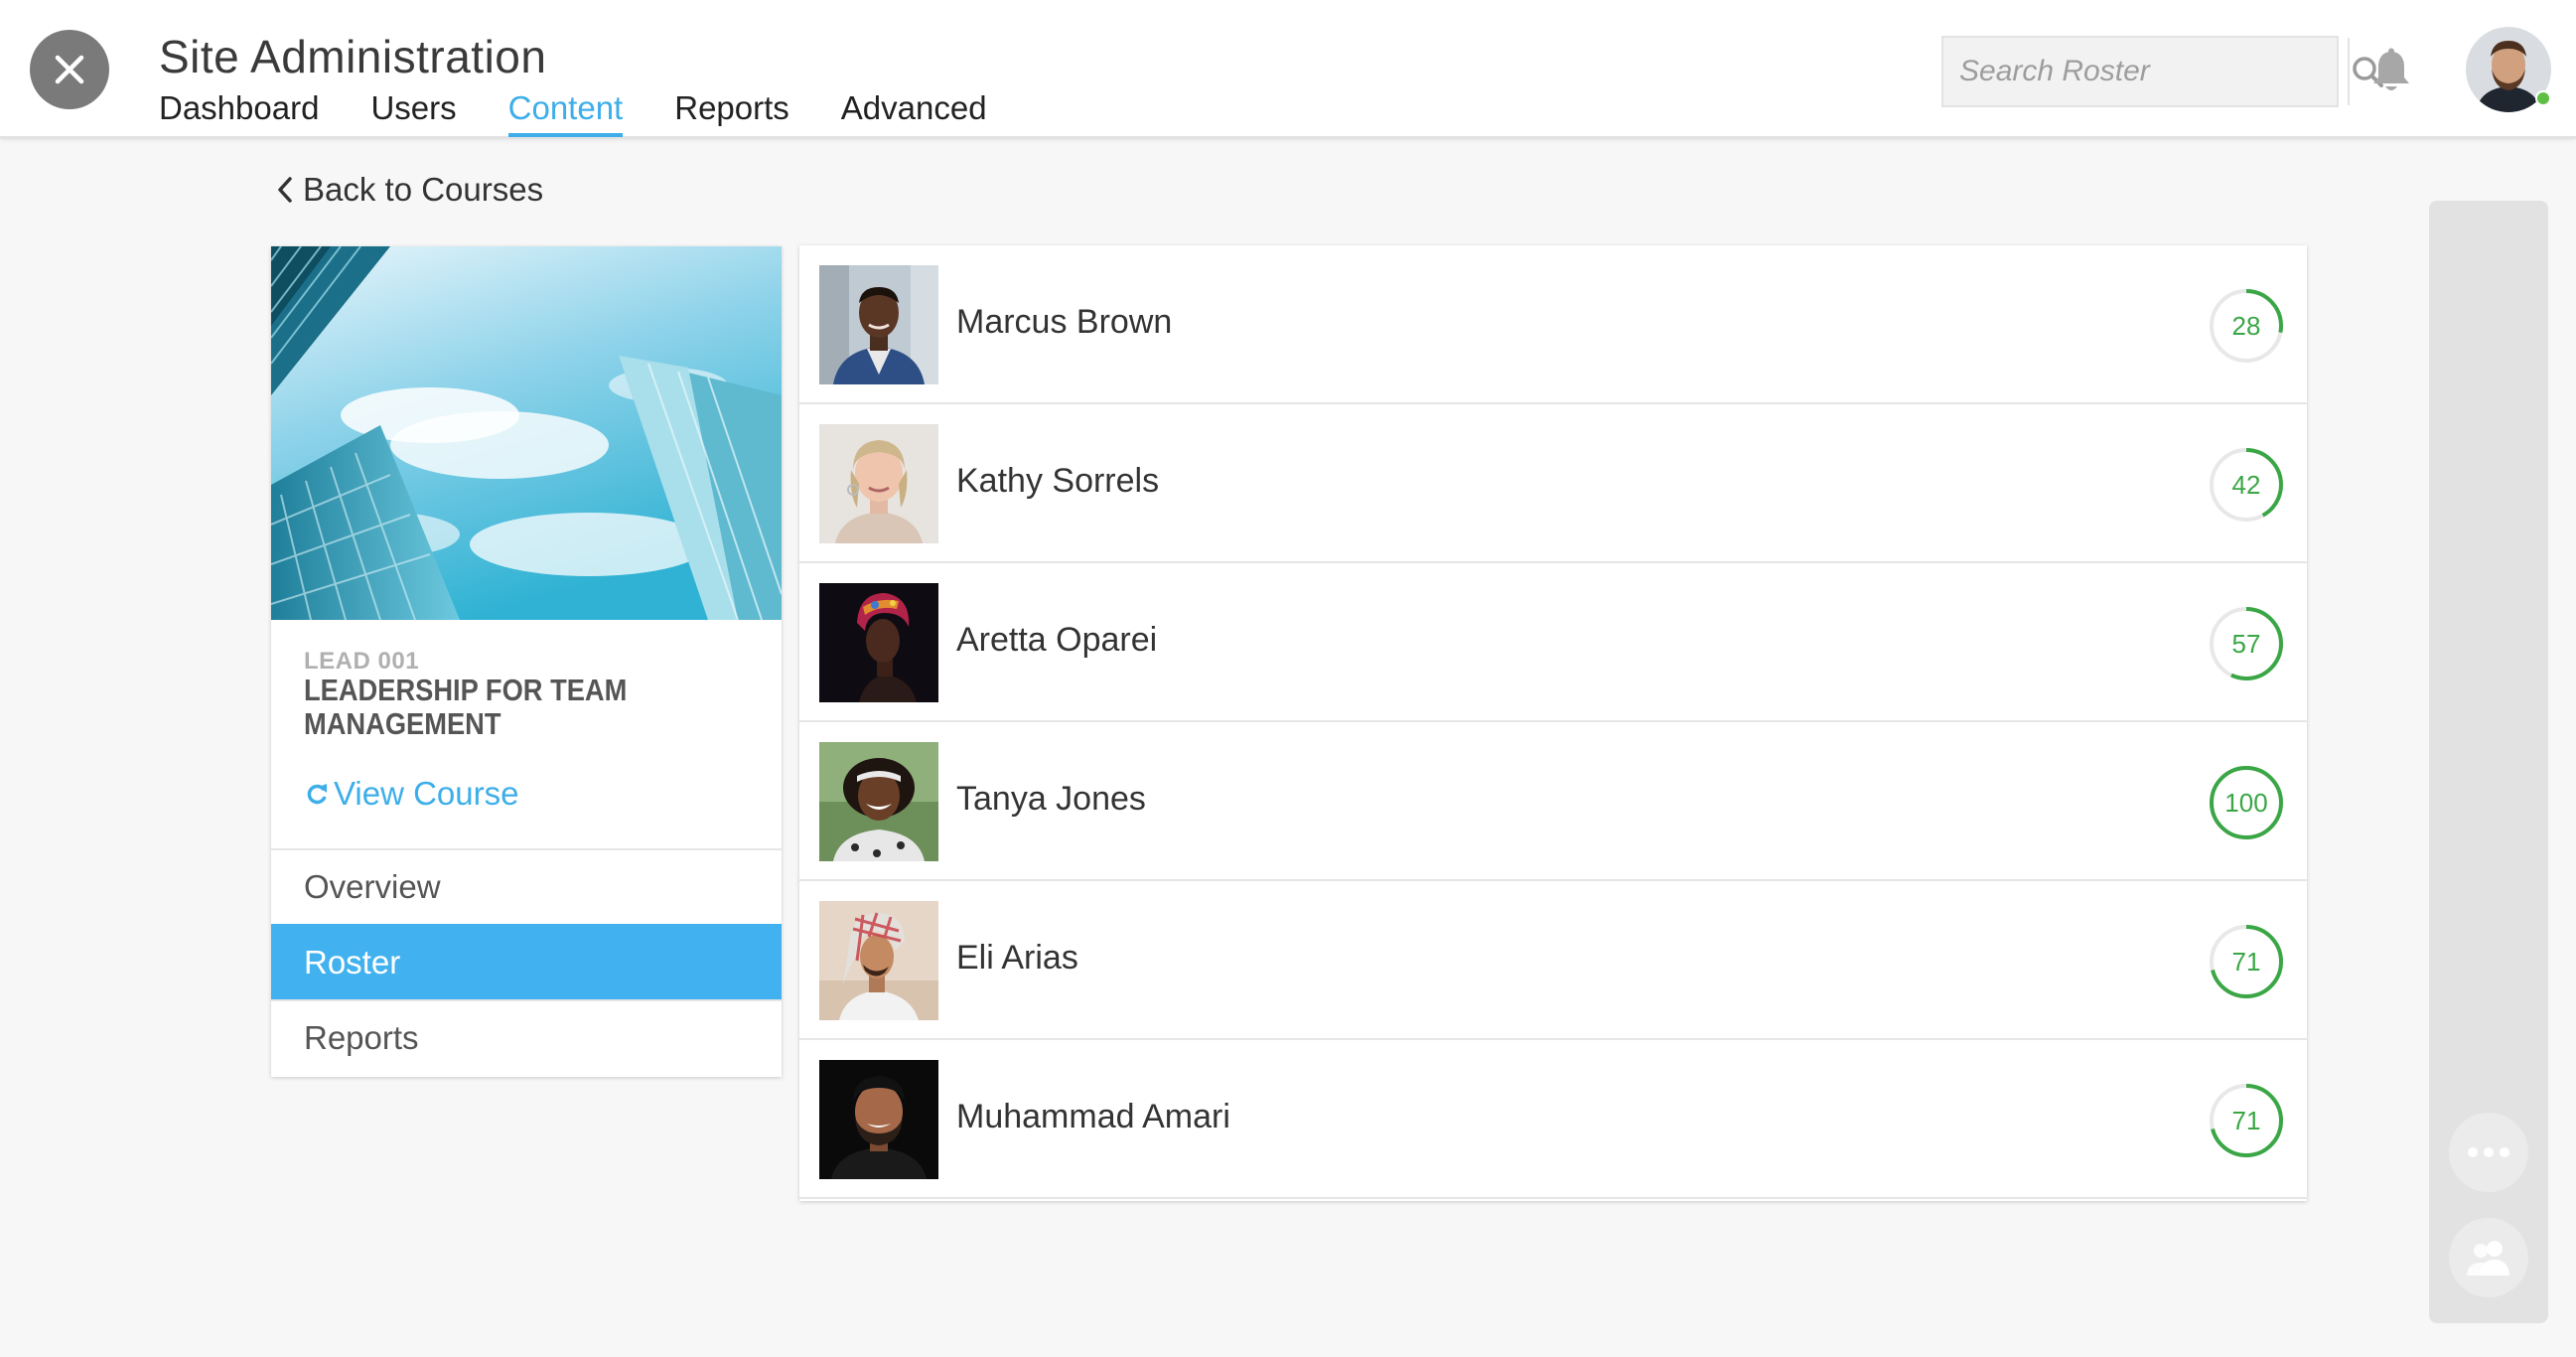 The width and height of the screenshot is (2576, 1357). I want to click on refresh-icon, so click(317, 795).